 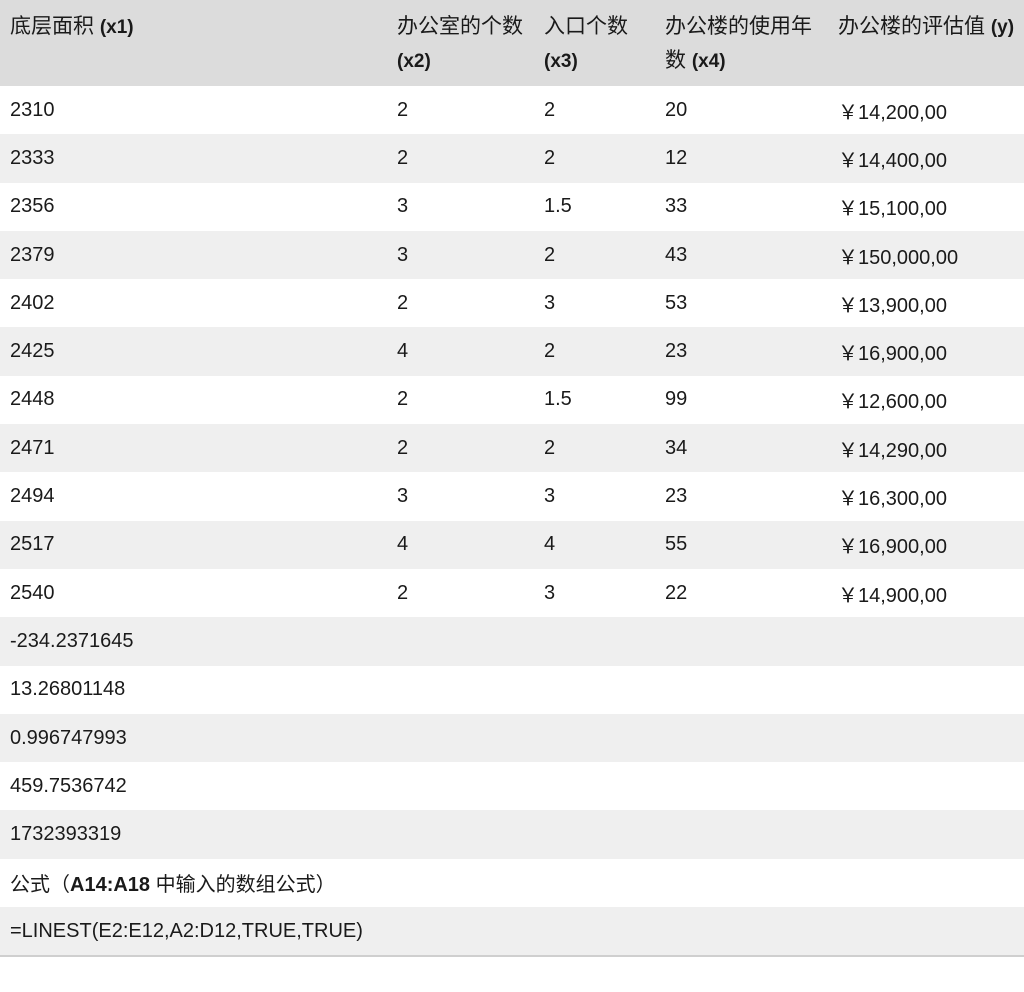 I want to click on cell: 2494, so click(x=193, y=496).